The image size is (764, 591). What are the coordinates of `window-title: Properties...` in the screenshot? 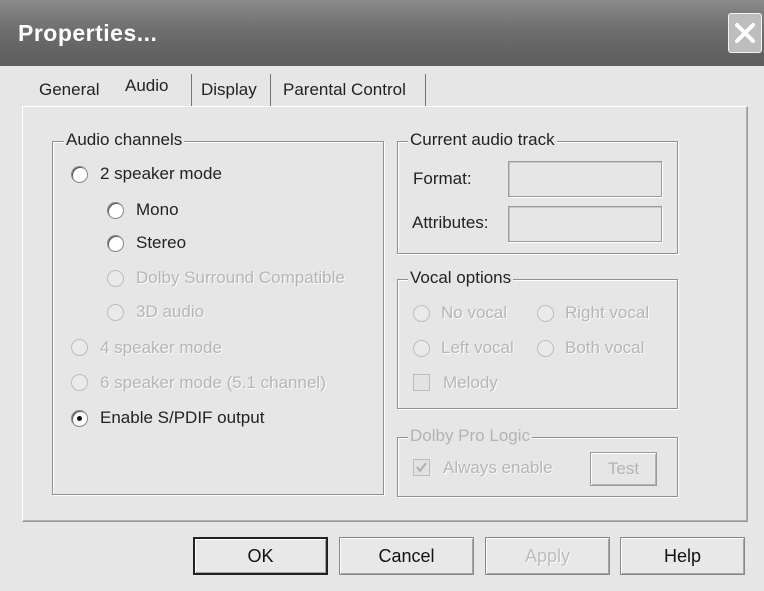 It's located at (88, 33).